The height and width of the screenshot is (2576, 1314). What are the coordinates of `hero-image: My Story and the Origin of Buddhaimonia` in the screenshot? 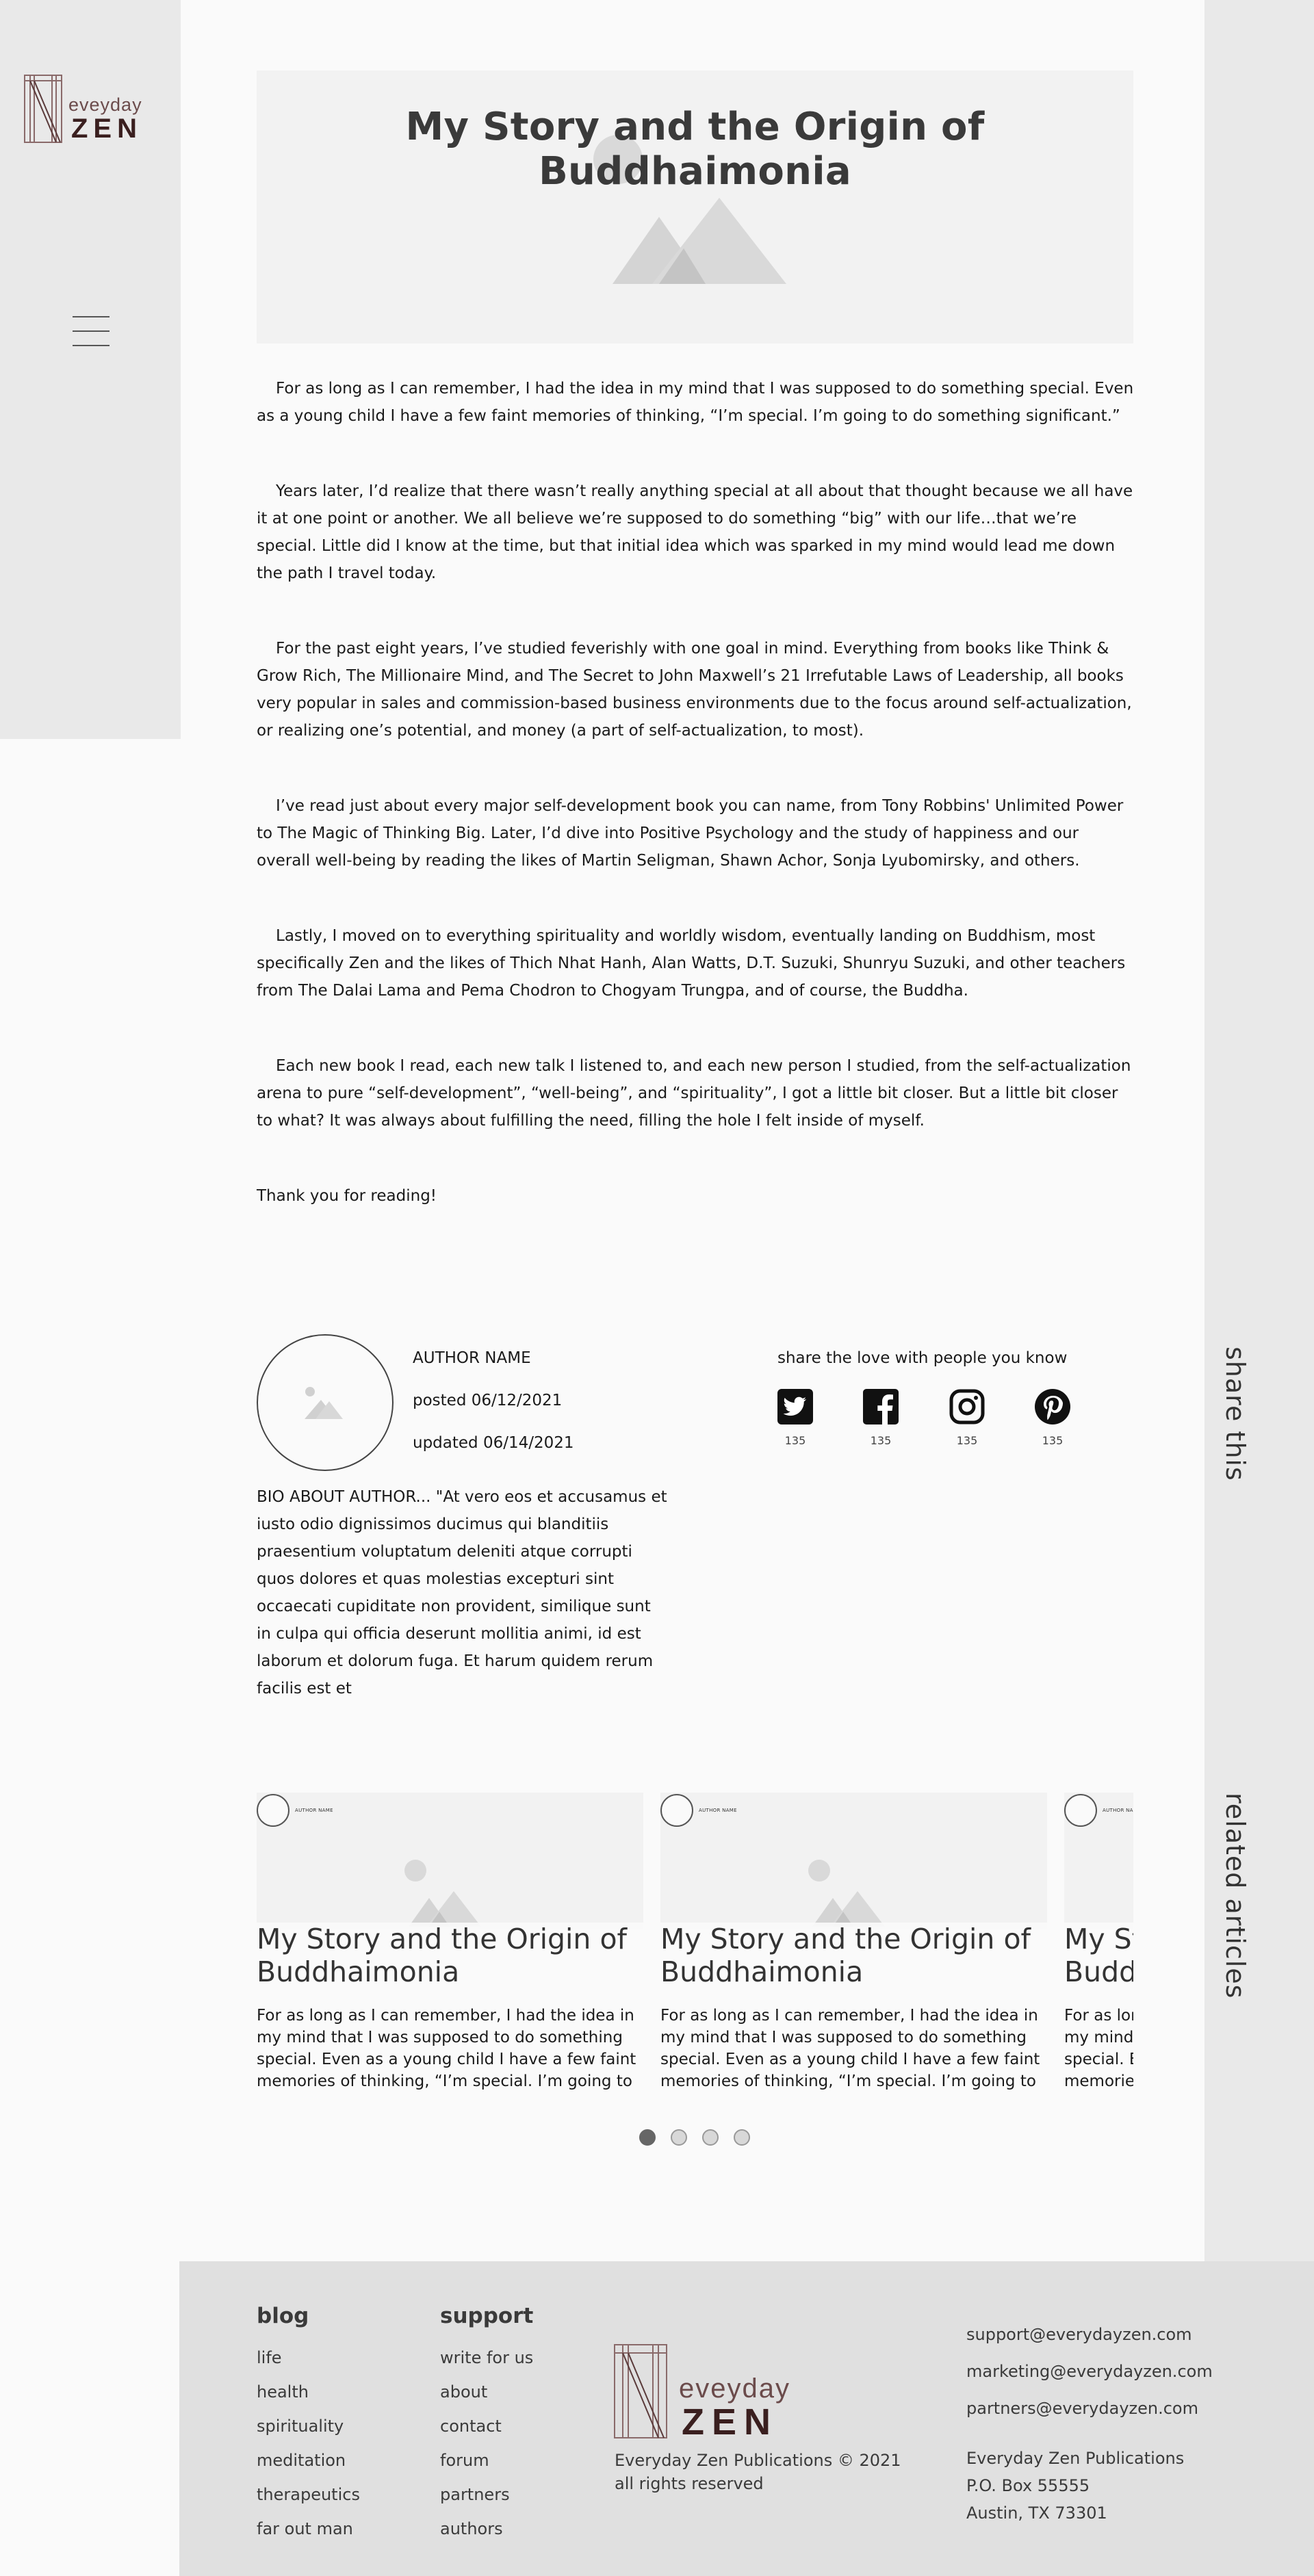 It's located at (695, 206).